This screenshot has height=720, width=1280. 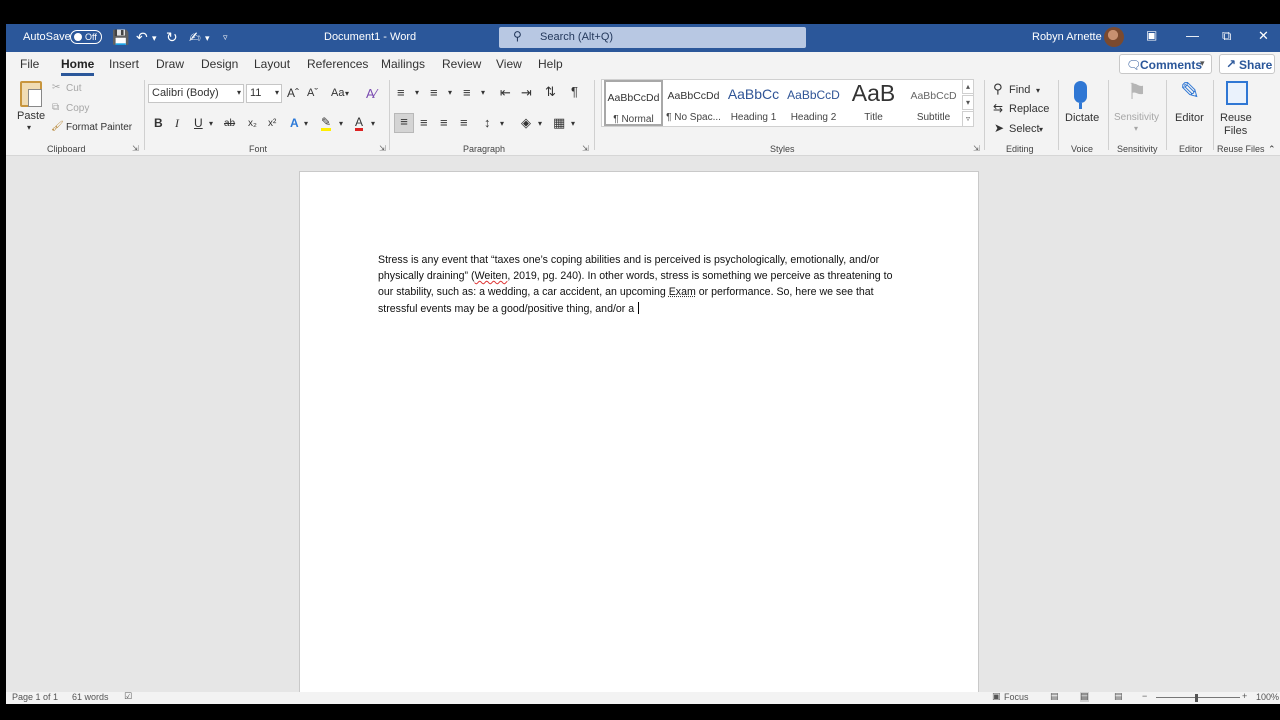 What do you see at coordinates (90, 697) in the screenshot?
I see `word-count: 61 words` at bounding box center [90, 697].